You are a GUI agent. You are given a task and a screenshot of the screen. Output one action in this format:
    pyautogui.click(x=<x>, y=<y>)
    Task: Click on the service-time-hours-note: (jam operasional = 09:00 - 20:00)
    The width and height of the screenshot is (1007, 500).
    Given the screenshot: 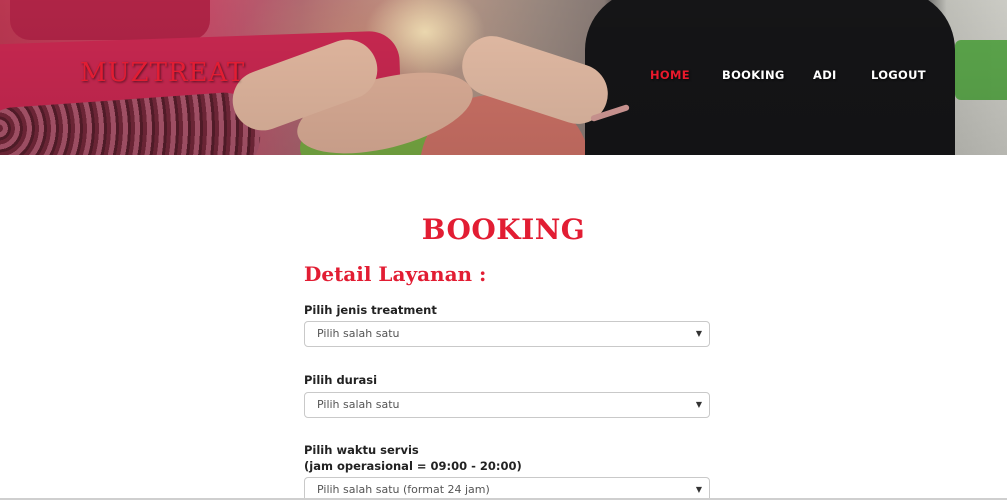 What is the action you would take?
    pyautogui.click(x=413, y=466)
    